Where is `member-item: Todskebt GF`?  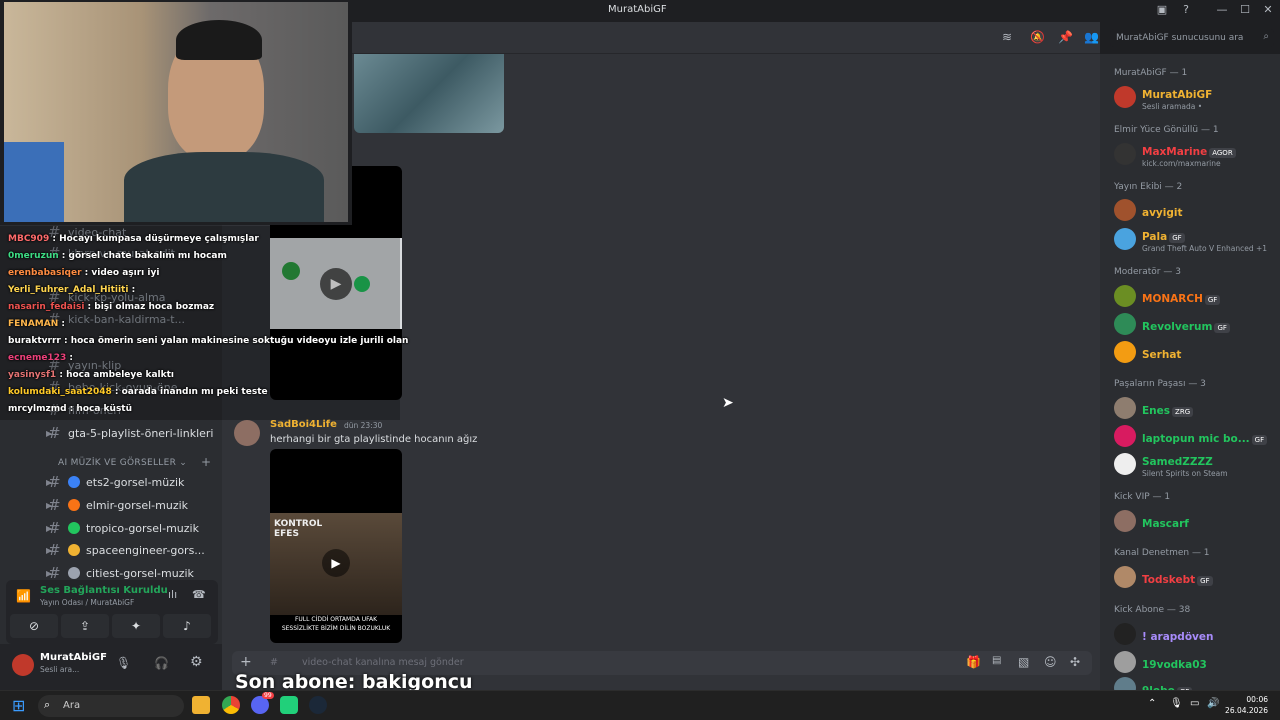
member-item: Todskebt GF is located at coordinates (1195, 577).